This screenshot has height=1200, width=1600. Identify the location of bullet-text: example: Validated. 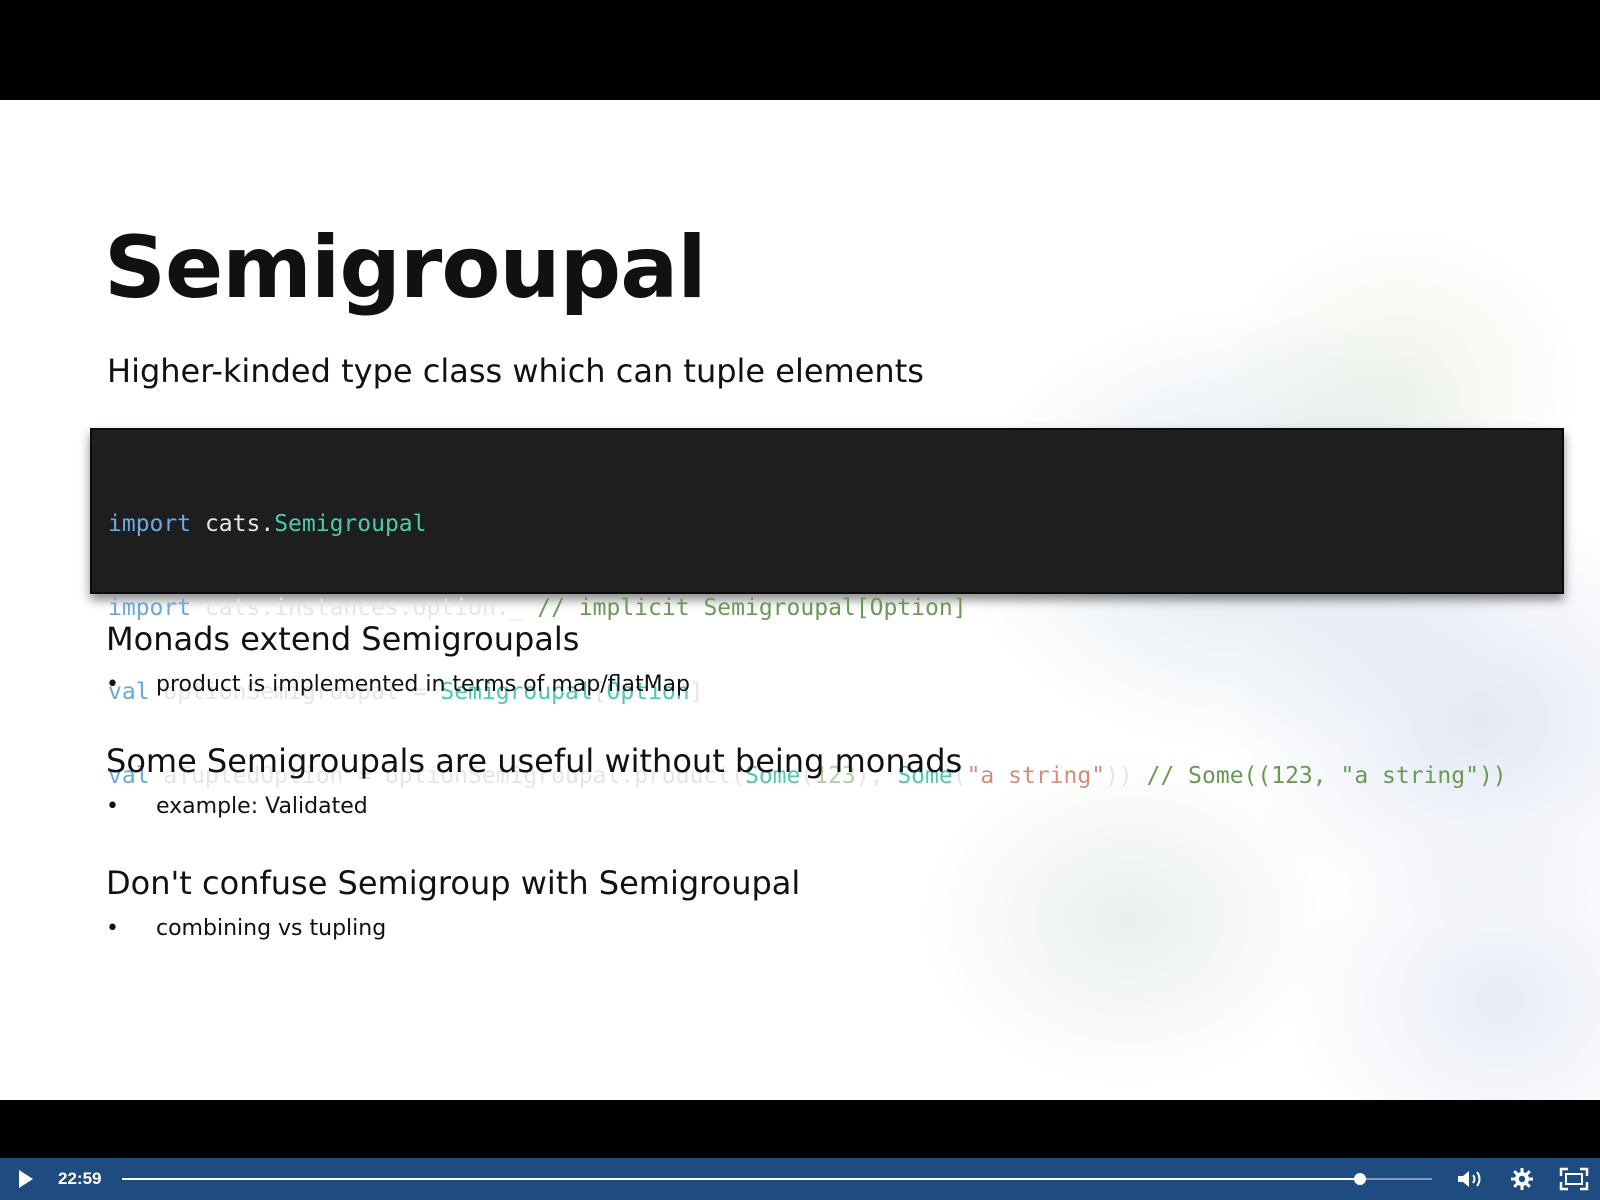
(262, 806).